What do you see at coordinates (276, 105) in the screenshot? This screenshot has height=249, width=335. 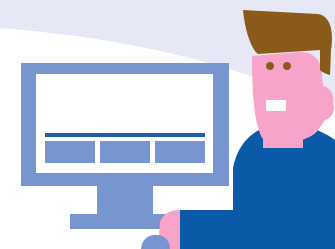 I see `person-mouth-teeth` at bounding box center [276, 105].